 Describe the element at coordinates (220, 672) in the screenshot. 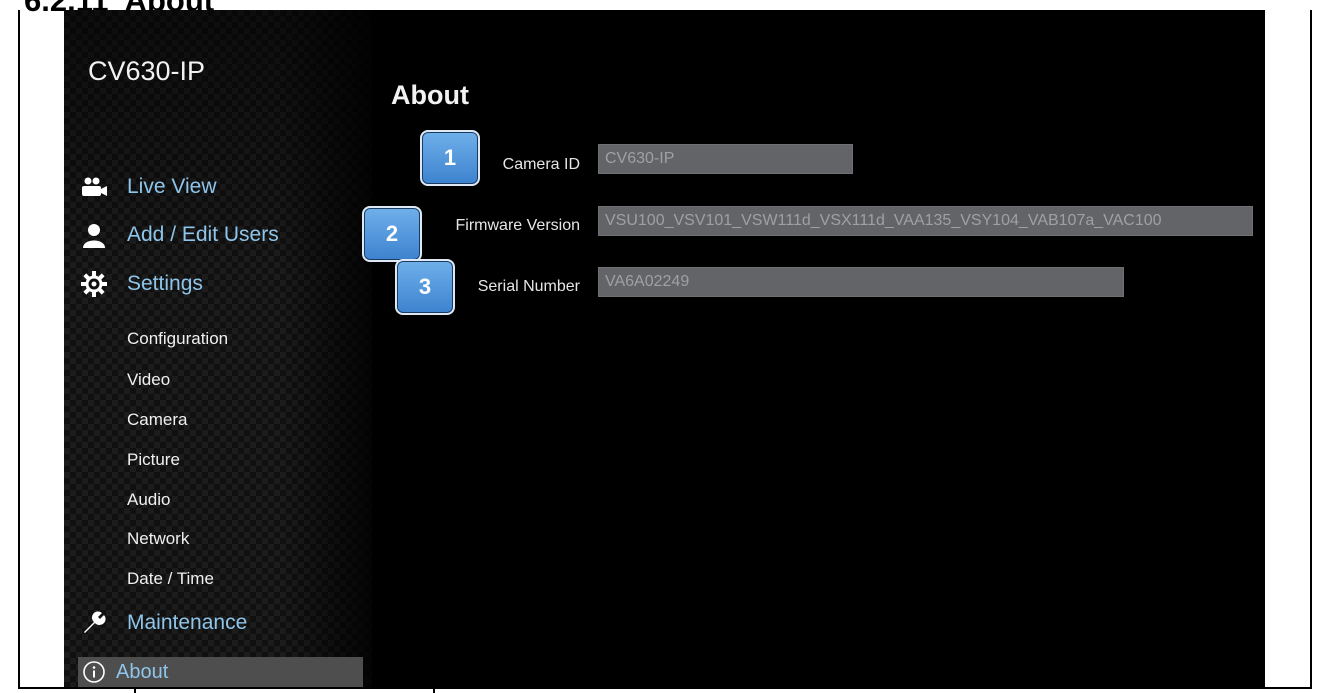

I see `nav-about: About` at that location.